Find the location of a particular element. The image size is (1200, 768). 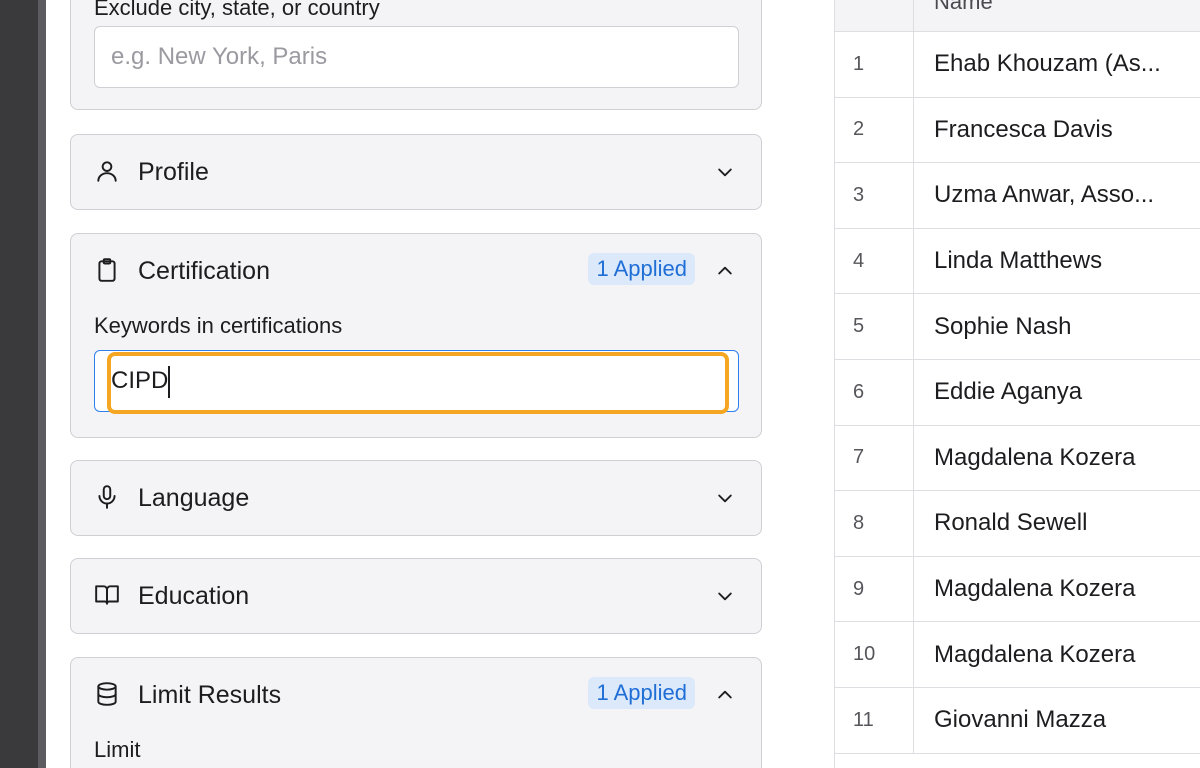

clipboard-icon is located at coordinates (107, 270).